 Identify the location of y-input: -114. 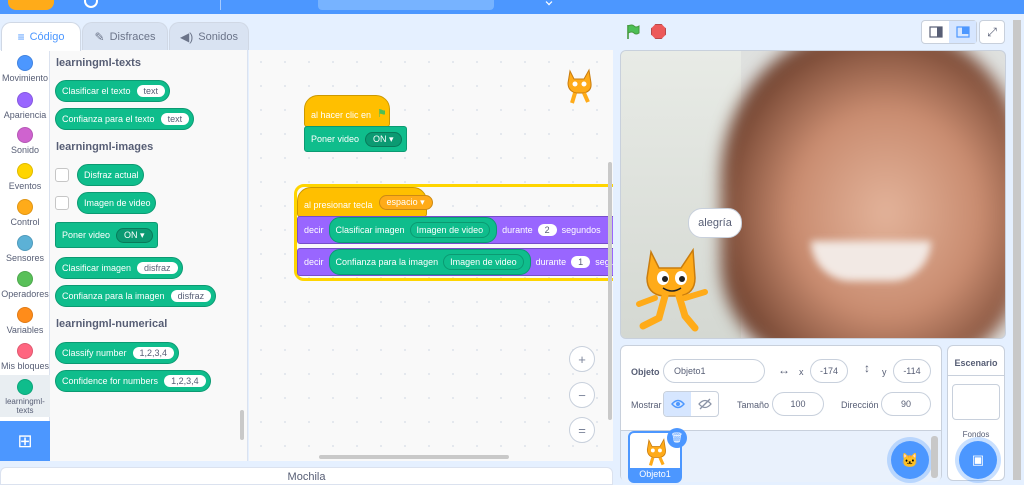
(912, 371).